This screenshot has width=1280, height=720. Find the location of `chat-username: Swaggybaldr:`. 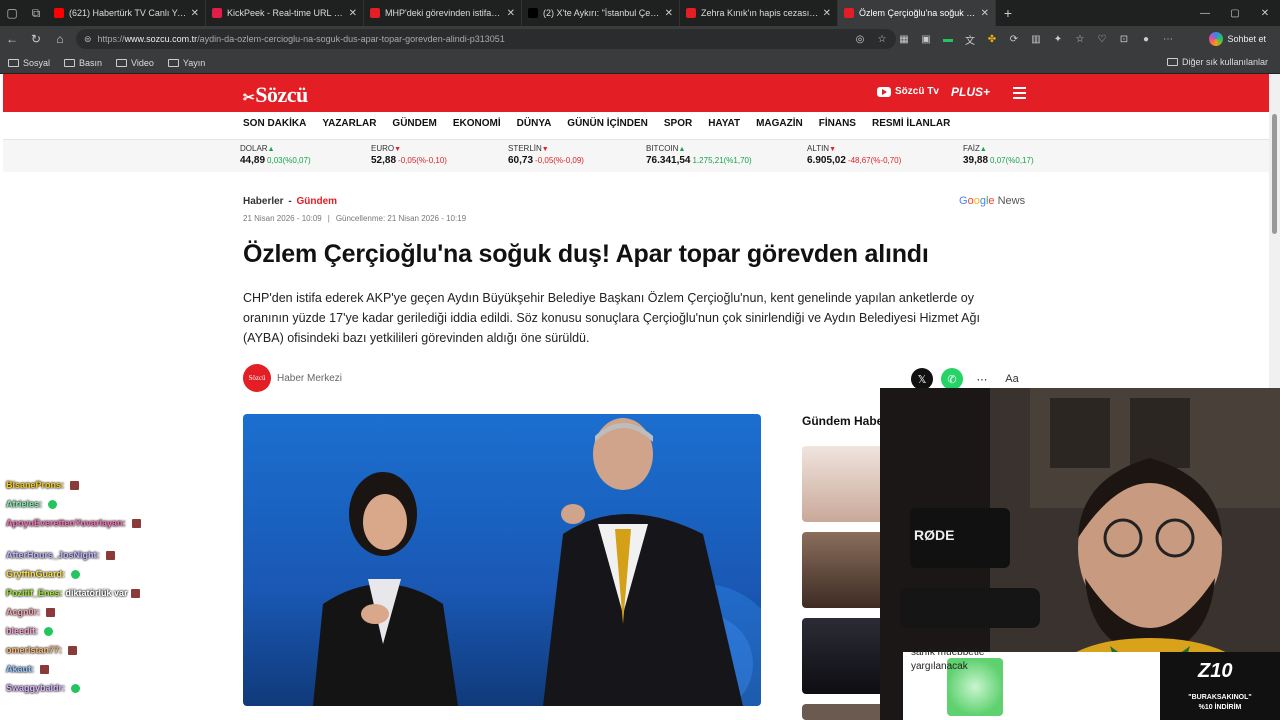

chat-username: Swaggybaldr: is located at coordinates (36, 688).